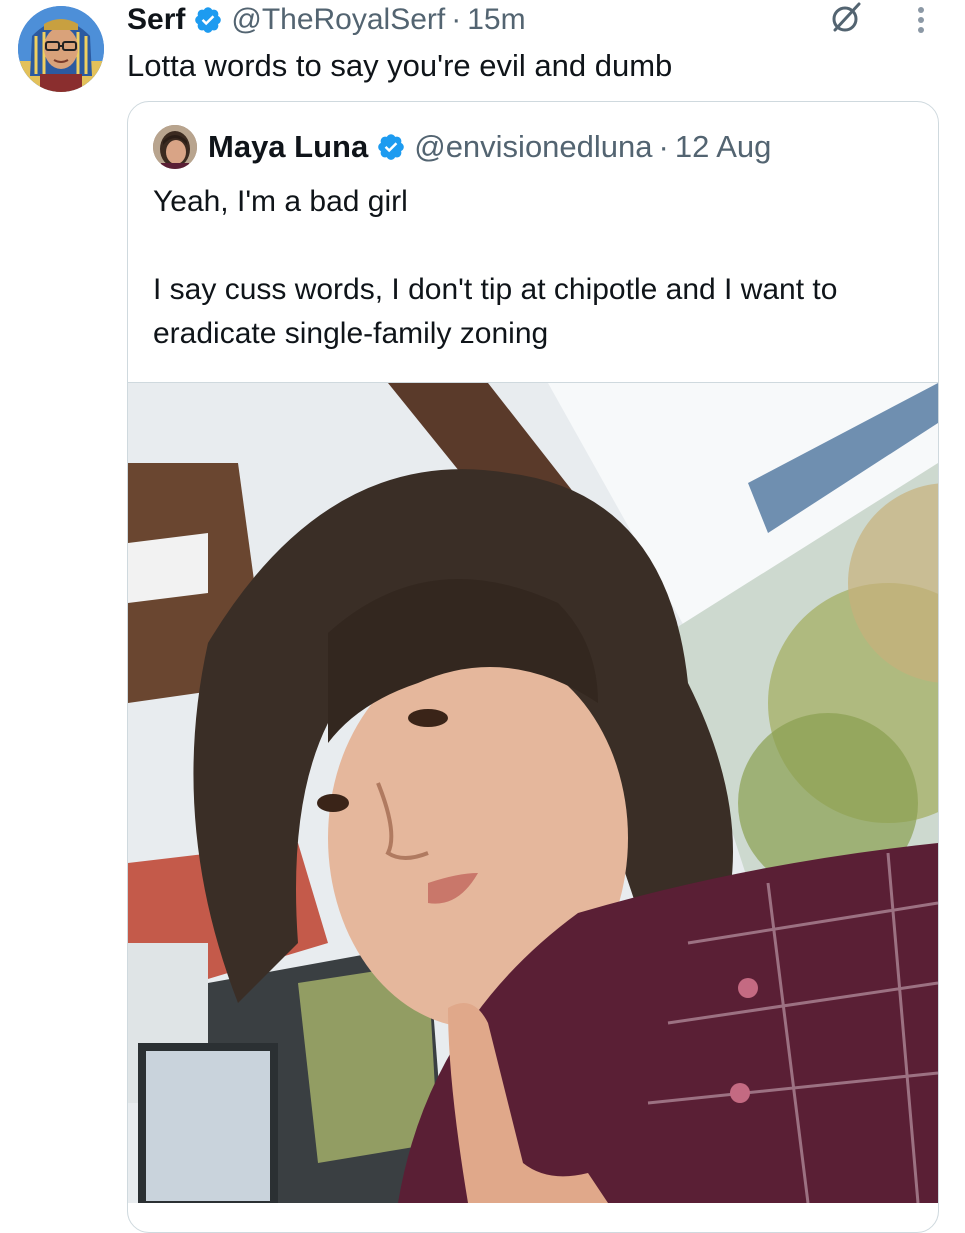 This screenshot has height=1233, width=965. I want to click on tweet-text: Lotta words to say you're evil and dumb, so click(400, 65).